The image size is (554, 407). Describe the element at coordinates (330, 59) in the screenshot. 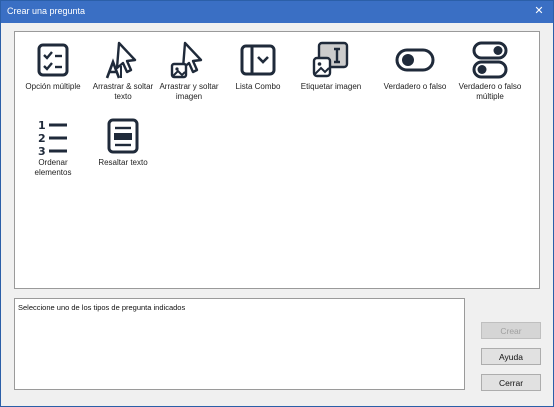

I see `label-image-icon` at that location.